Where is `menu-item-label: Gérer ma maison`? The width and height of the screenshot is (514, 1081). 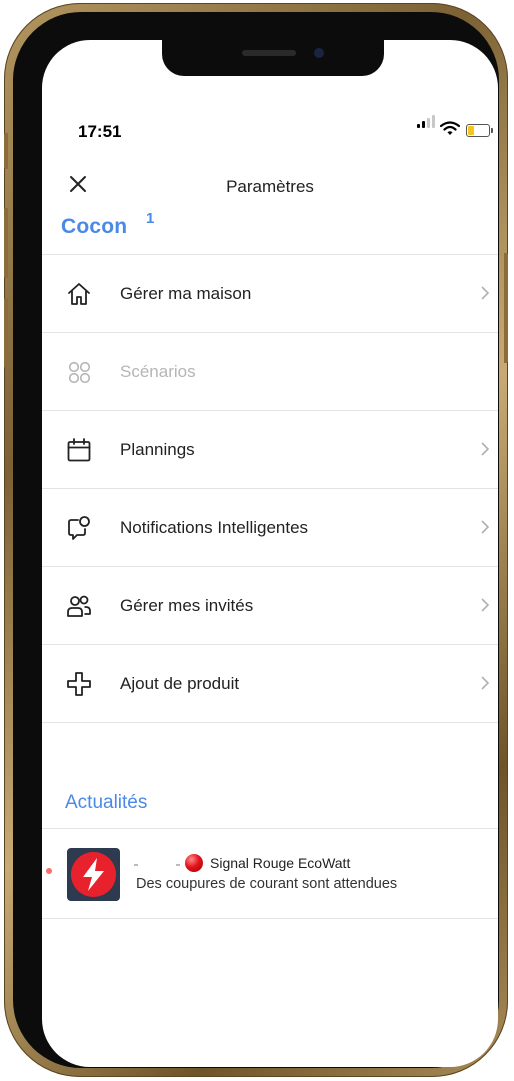
menu-item-label: Gérer ma maison is located at coordinates (186, 293).